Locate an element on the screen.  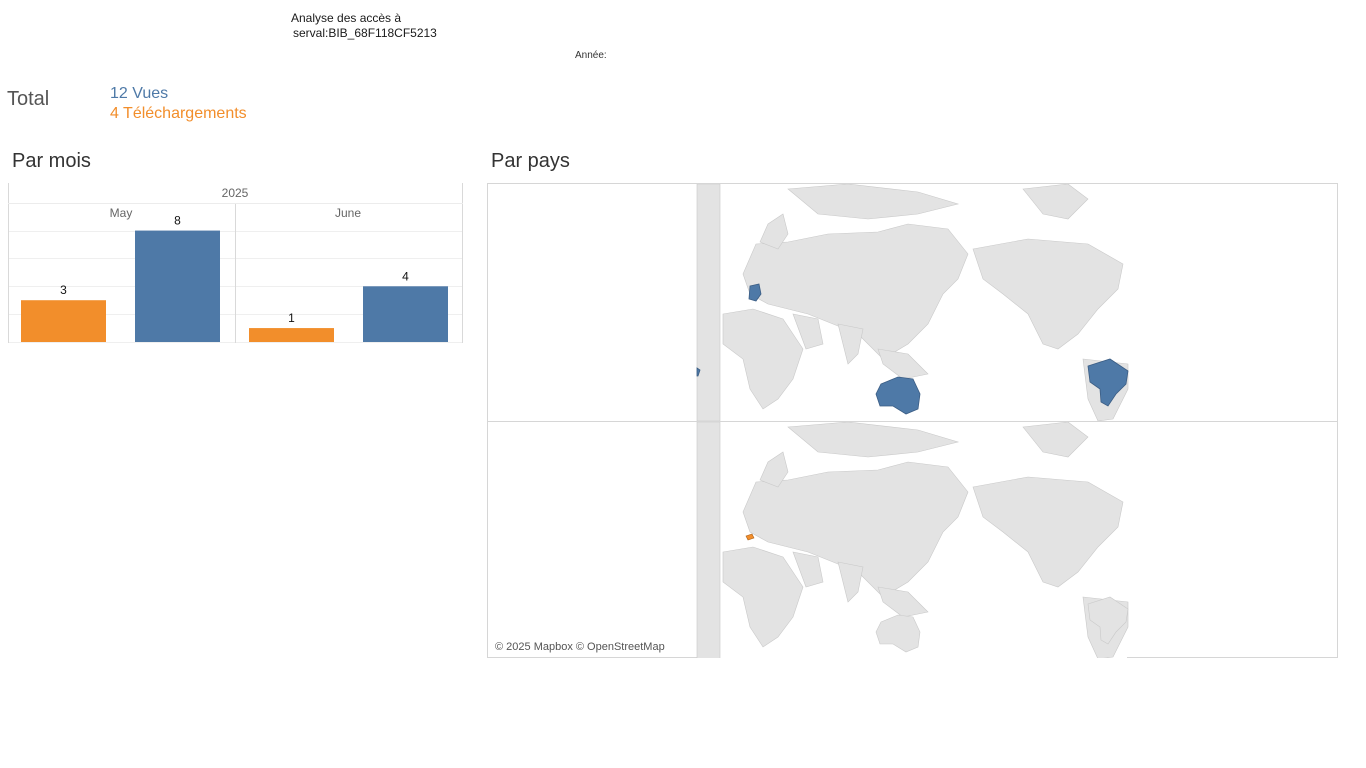
bar-marks: 3 8 1 4 is located at coordinates (234, 278).